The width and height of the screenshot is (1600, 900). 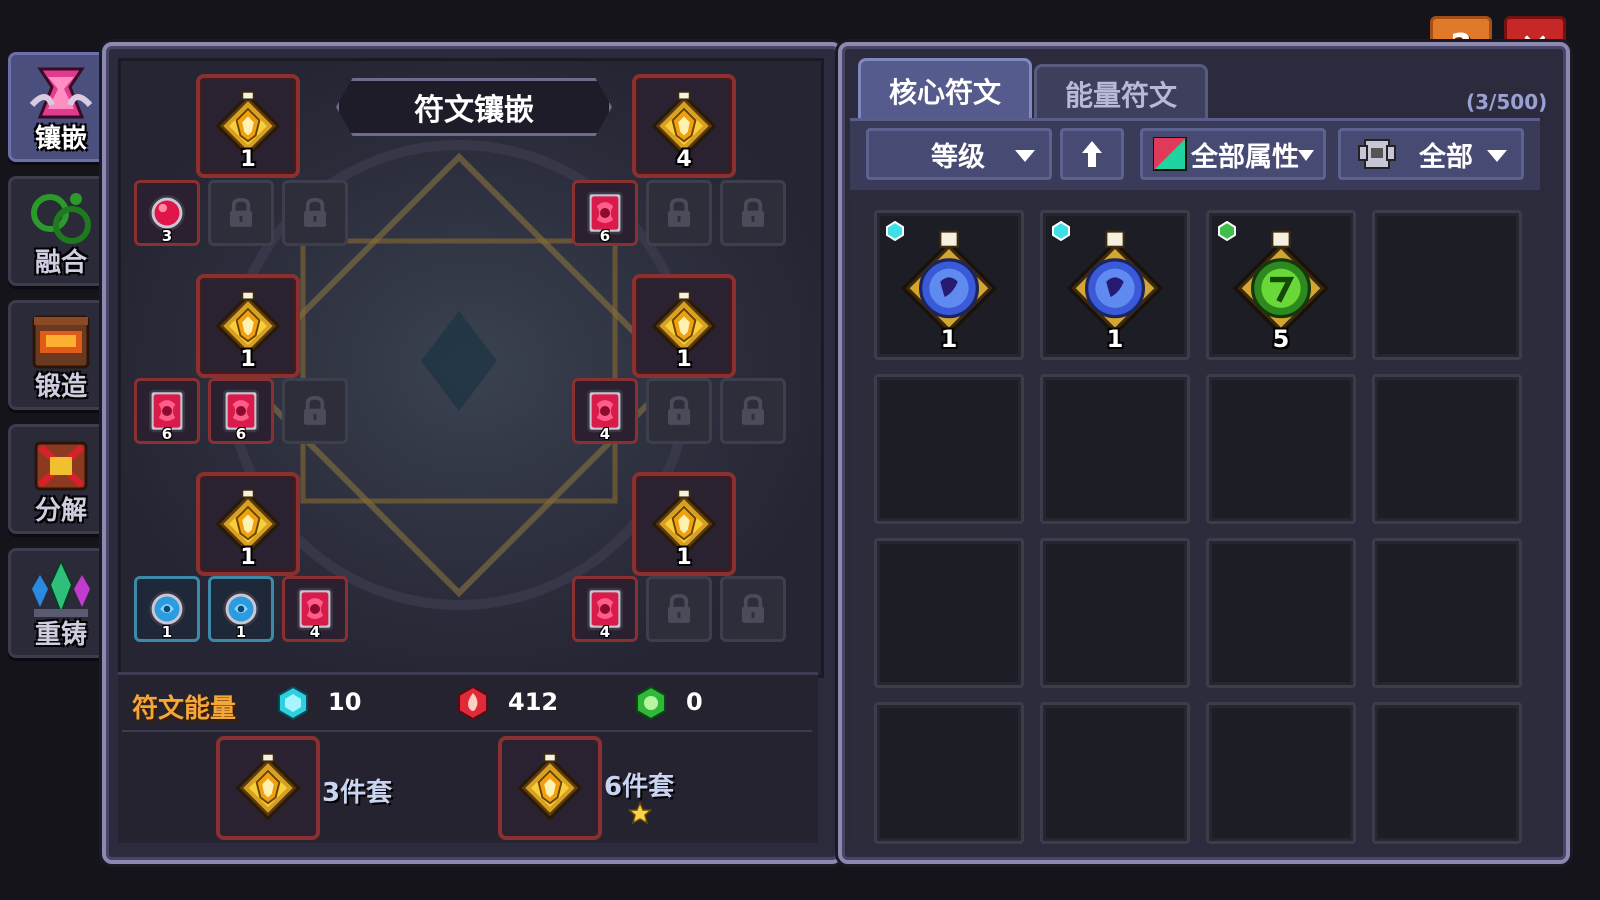 I want to click on sidebar-item-inlay: 镶嵌, so click(x=61, y=107).